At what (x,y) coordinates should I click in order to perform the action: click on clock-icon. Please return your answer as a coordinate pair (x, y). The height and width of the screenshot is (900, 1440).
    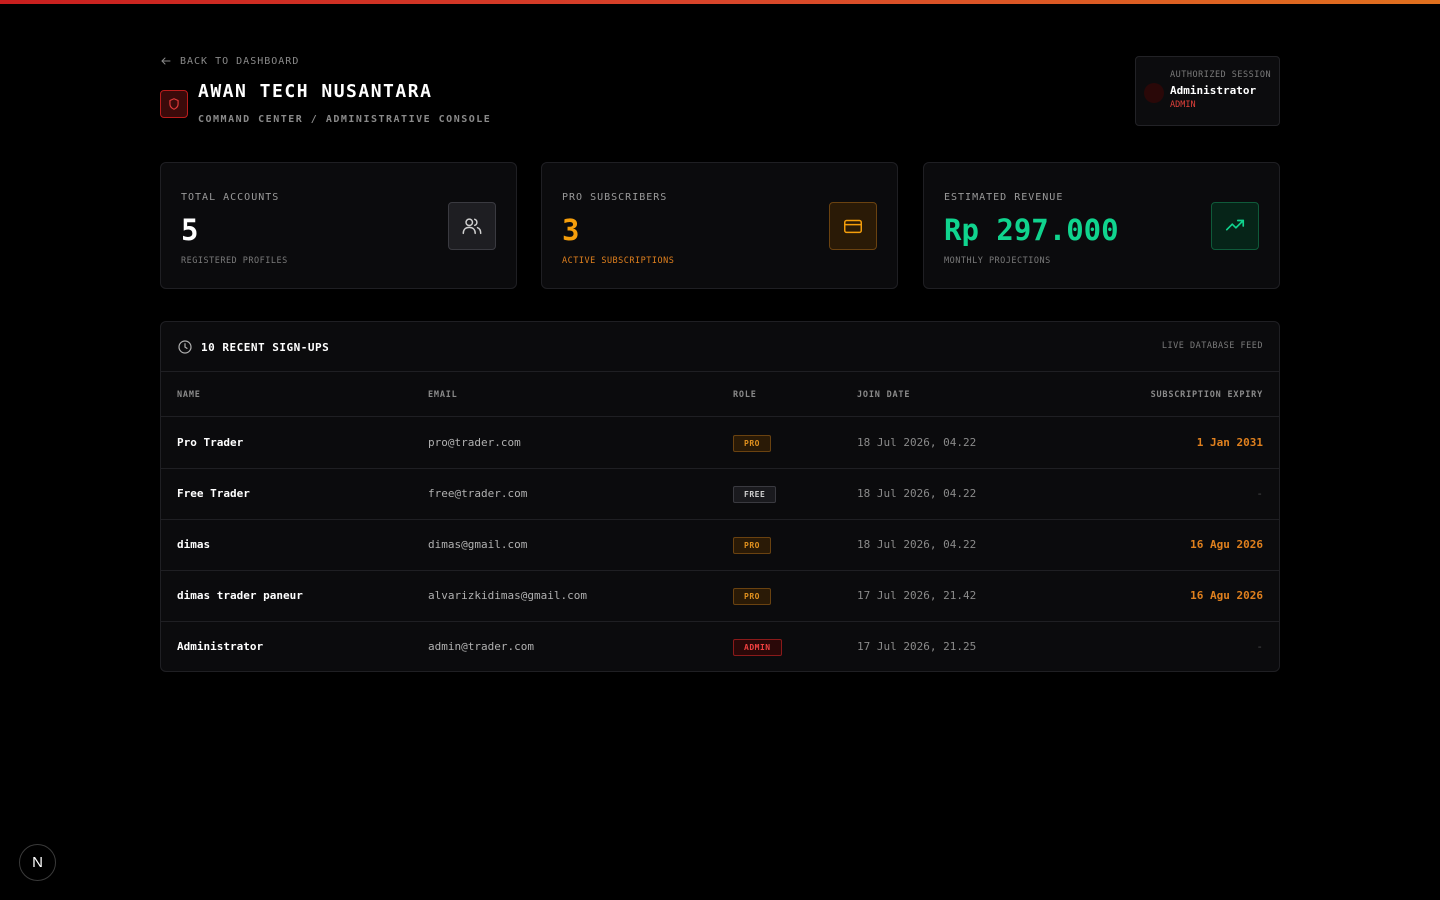
    Looking at the image, I should click on (185, 347).